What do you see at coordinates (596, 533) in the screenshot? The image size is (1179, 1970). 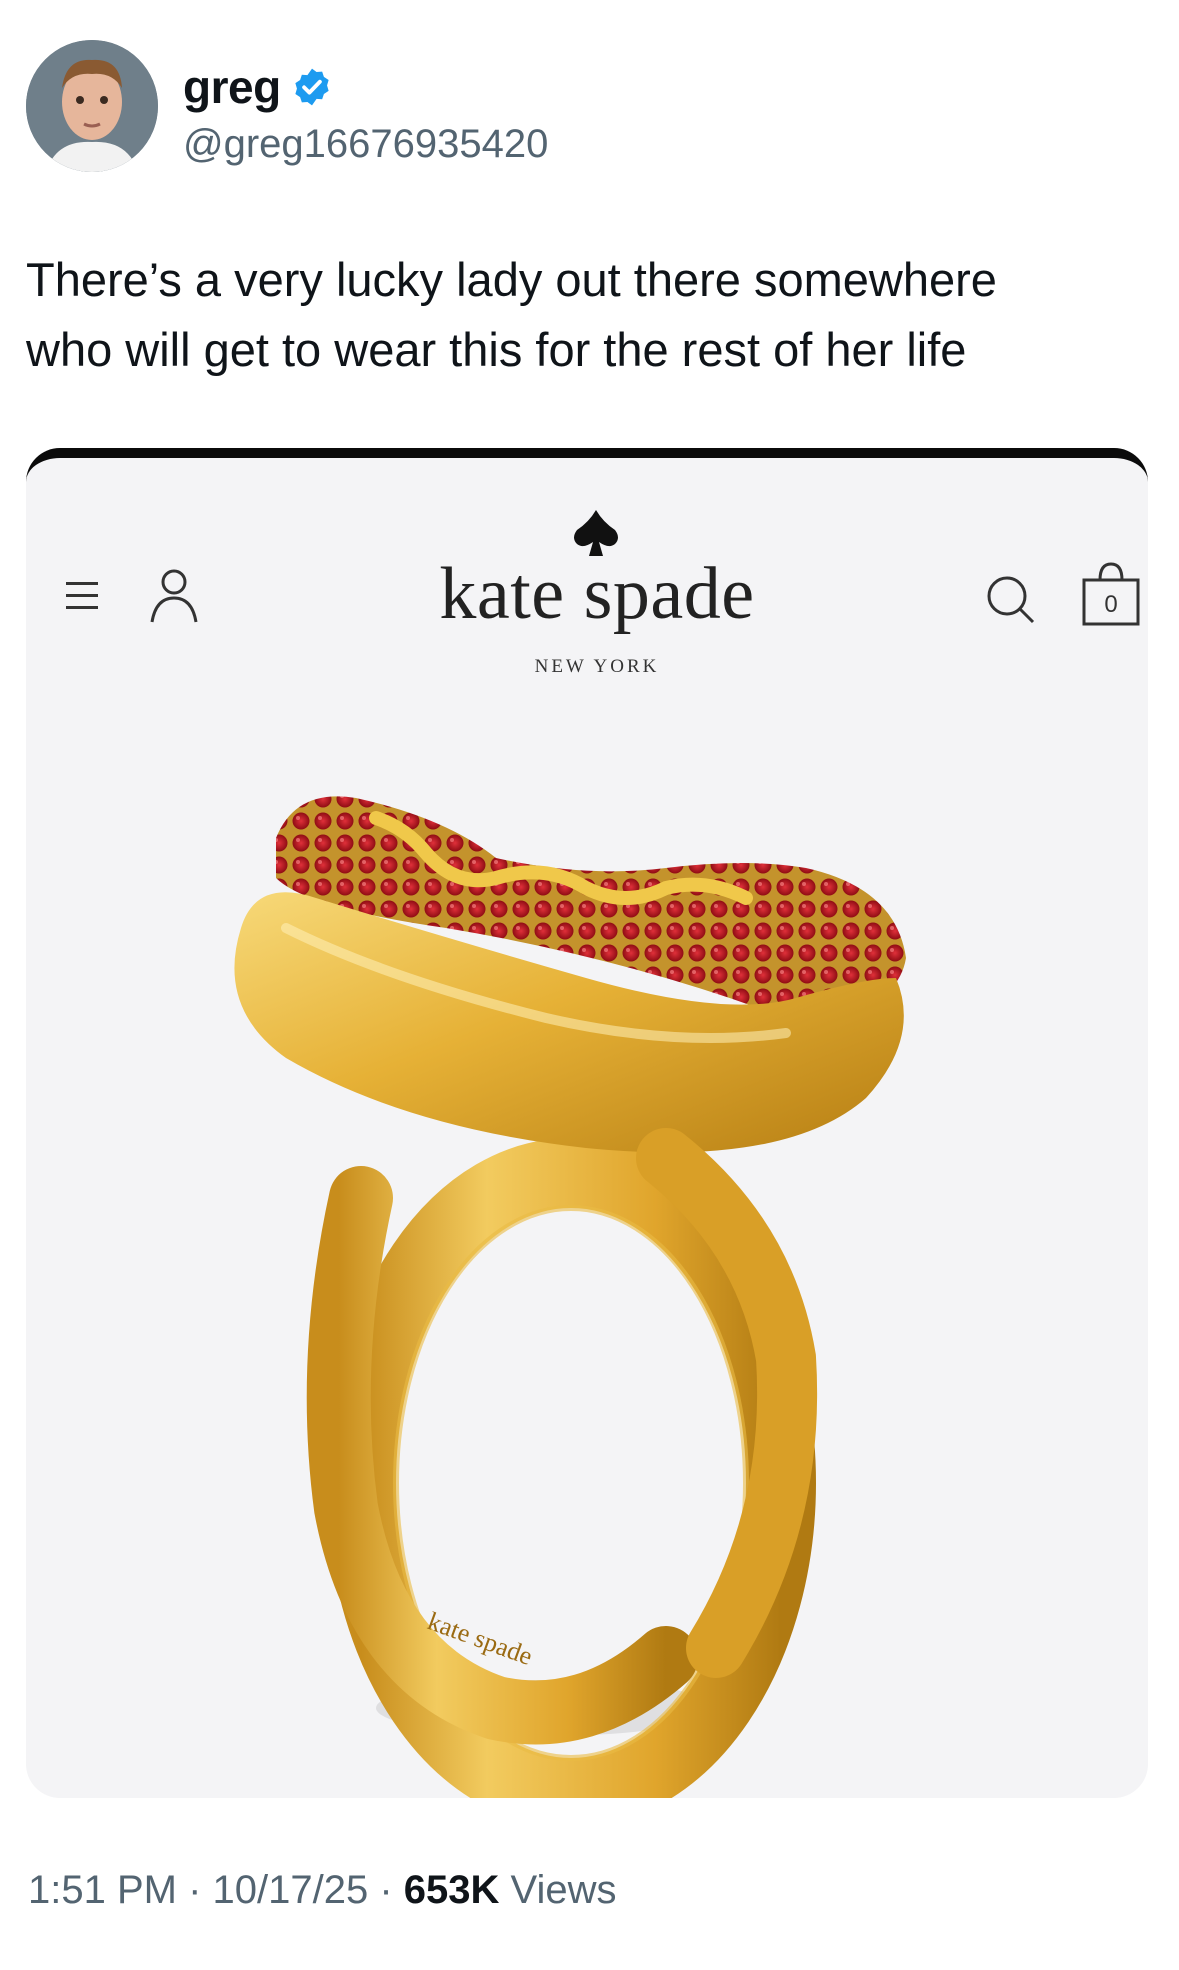 I see `spade-logo-icon` at bounding box center [596, 533].